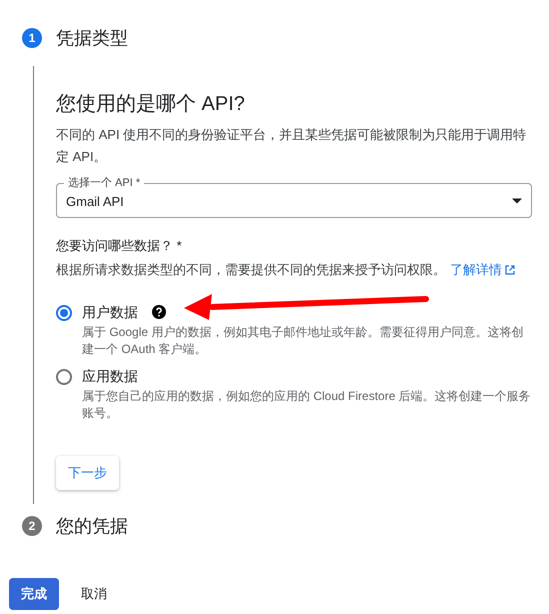 Image resolution: width=549 pixels, height=614 pixels. Describe the element at coordinates (32, 526) in the screenshot. I see `step-number: 2` at that location.